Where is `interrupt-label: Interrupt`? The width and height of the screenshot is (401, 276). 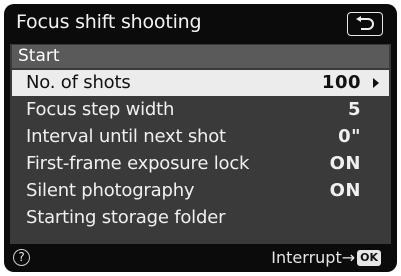
interrupt-label: Interrupt is located at coordinates (306, 257).